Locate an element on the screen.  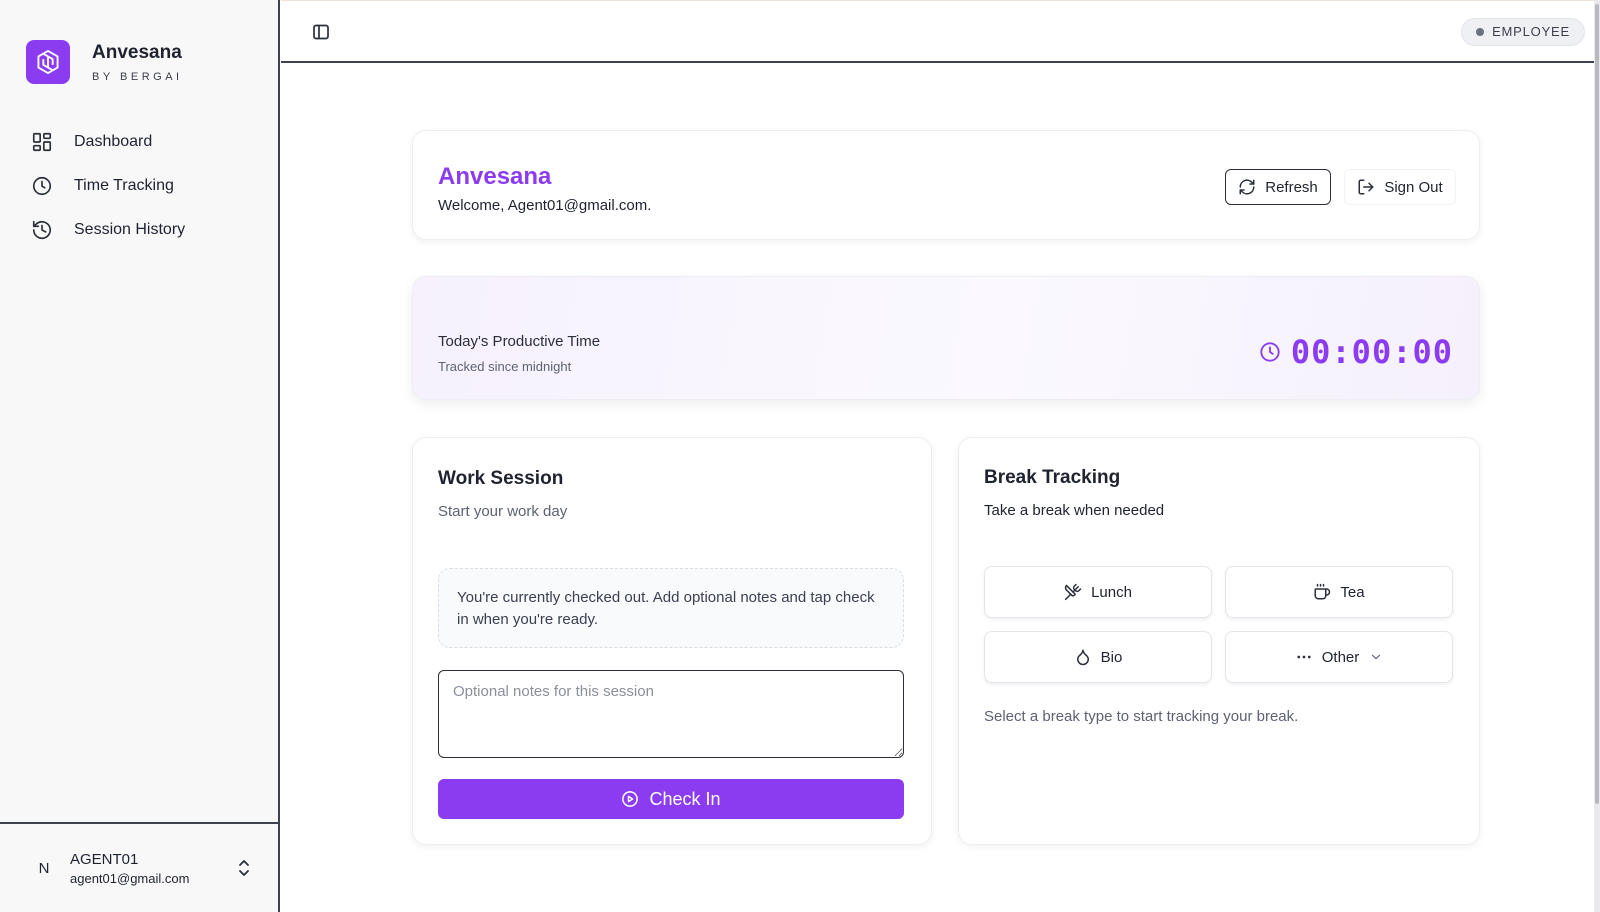
brand: Anvesana BY BERGAI is located at coordinates (104, 62).